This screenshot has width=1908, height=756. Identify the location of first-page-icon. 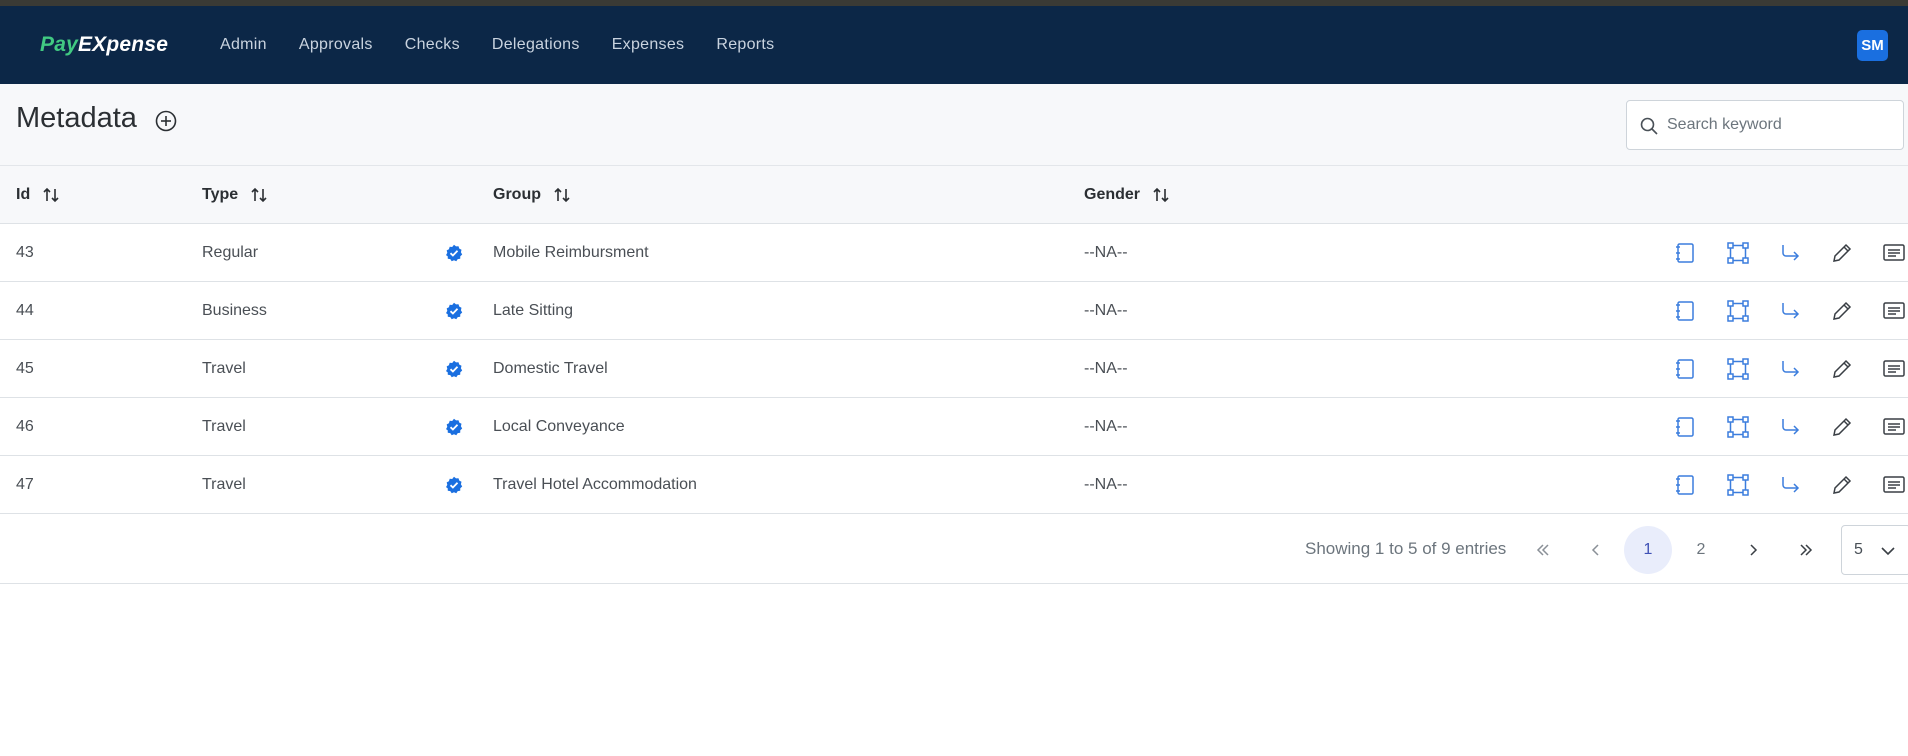
(1543, 550).